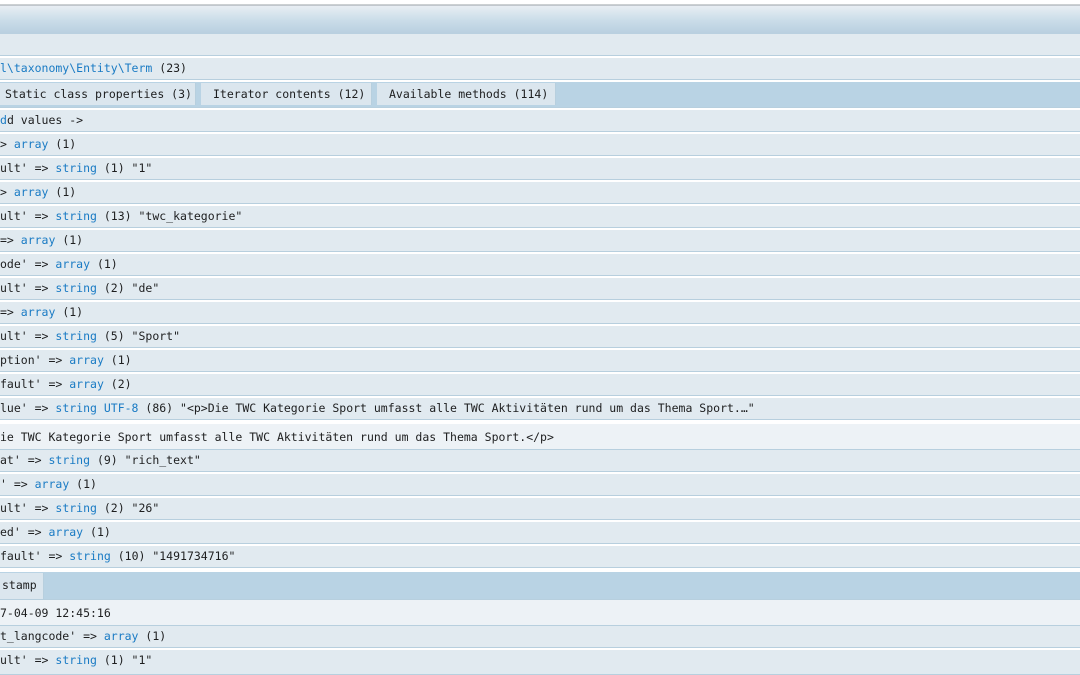  Describe the element at coordinates (145, 460) in the screenshot. I see `row-detail: (9) "rich_text"` at that location.